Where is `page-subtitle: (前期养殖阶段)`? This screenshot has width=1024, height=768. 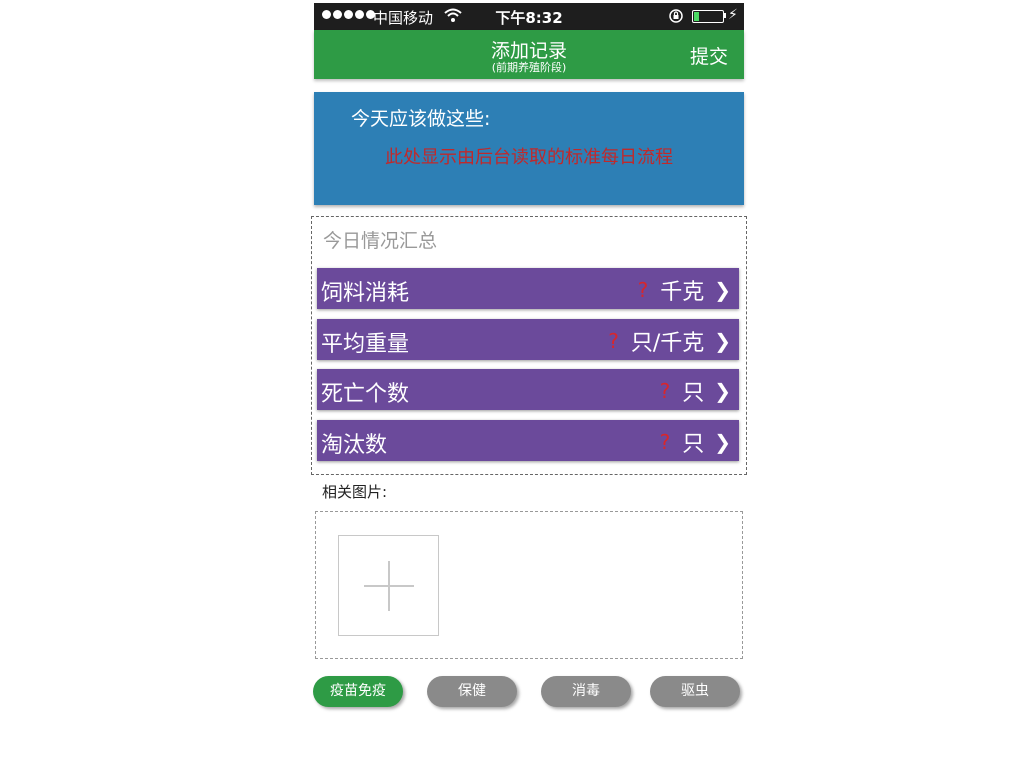 page-subtitle: (前期养殖阶段) is located at coordinates (529, 67).